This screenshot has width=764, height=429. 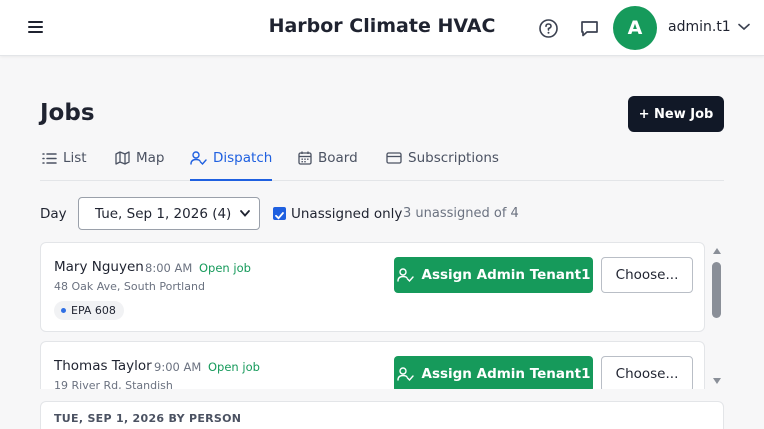 I want to click on tab-label: Subscriptions, so click(x=453, y=158).